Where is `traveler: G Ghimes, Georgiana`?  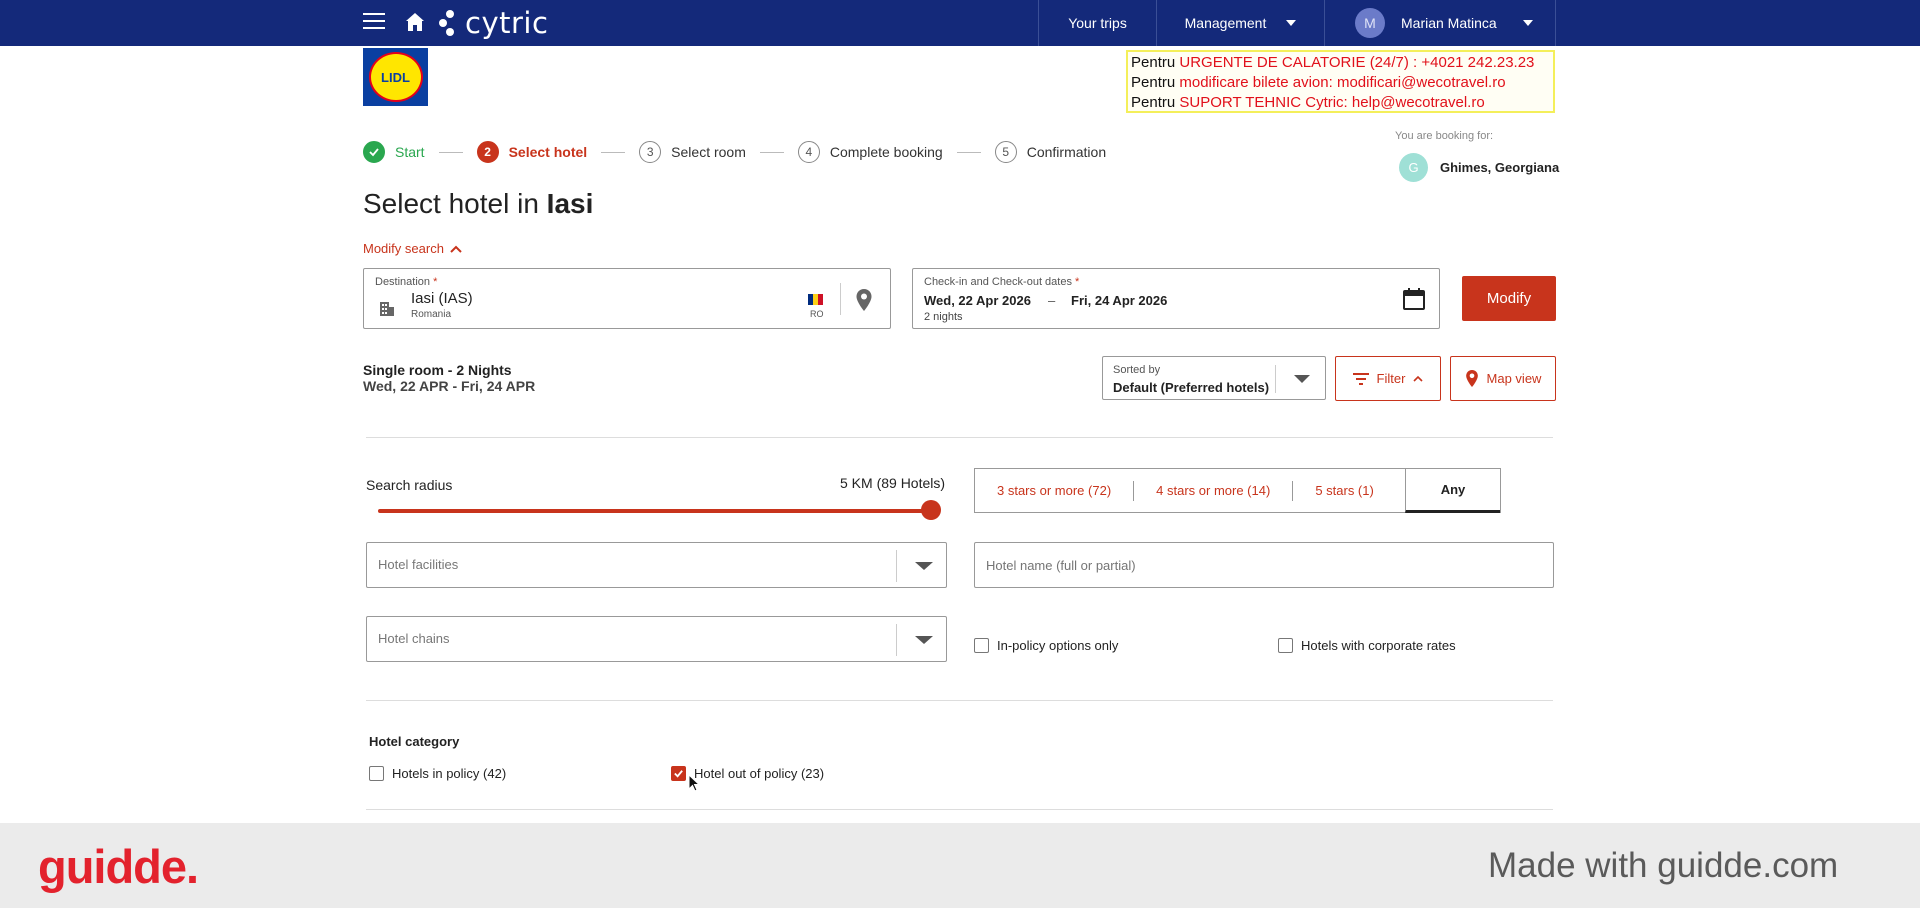
traveler: G Ghimes, Georgiana is located at coordinates (1479, 167).